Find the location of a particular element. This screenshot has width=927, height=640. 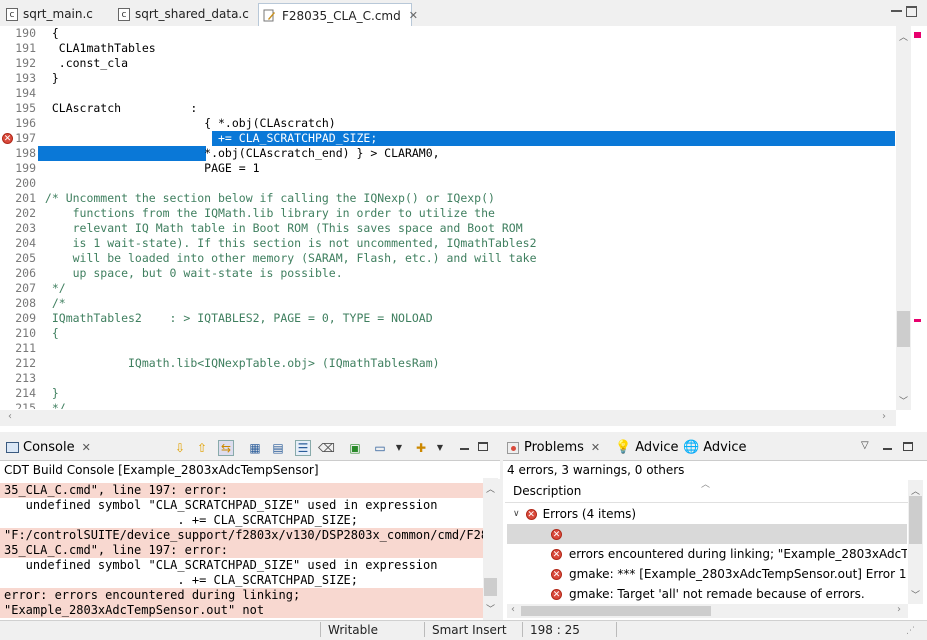

tab-problems: Problems ✕ is located at coordinates (553, 447).